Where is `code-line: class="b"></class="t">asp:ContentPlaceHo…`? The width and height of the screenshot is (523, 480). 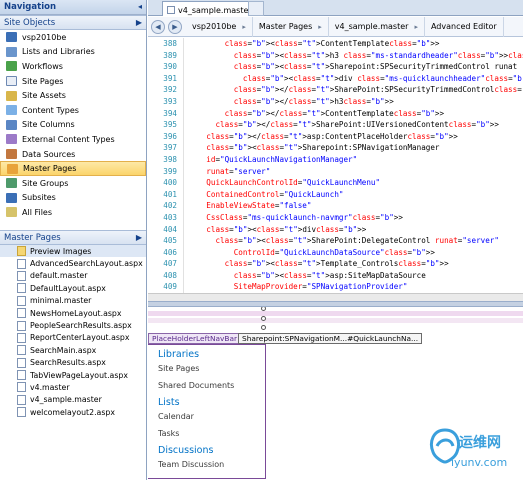 code-line: class="b"></class="t">asp:ContentPlaceHo… is located at coordinates (355, 137).